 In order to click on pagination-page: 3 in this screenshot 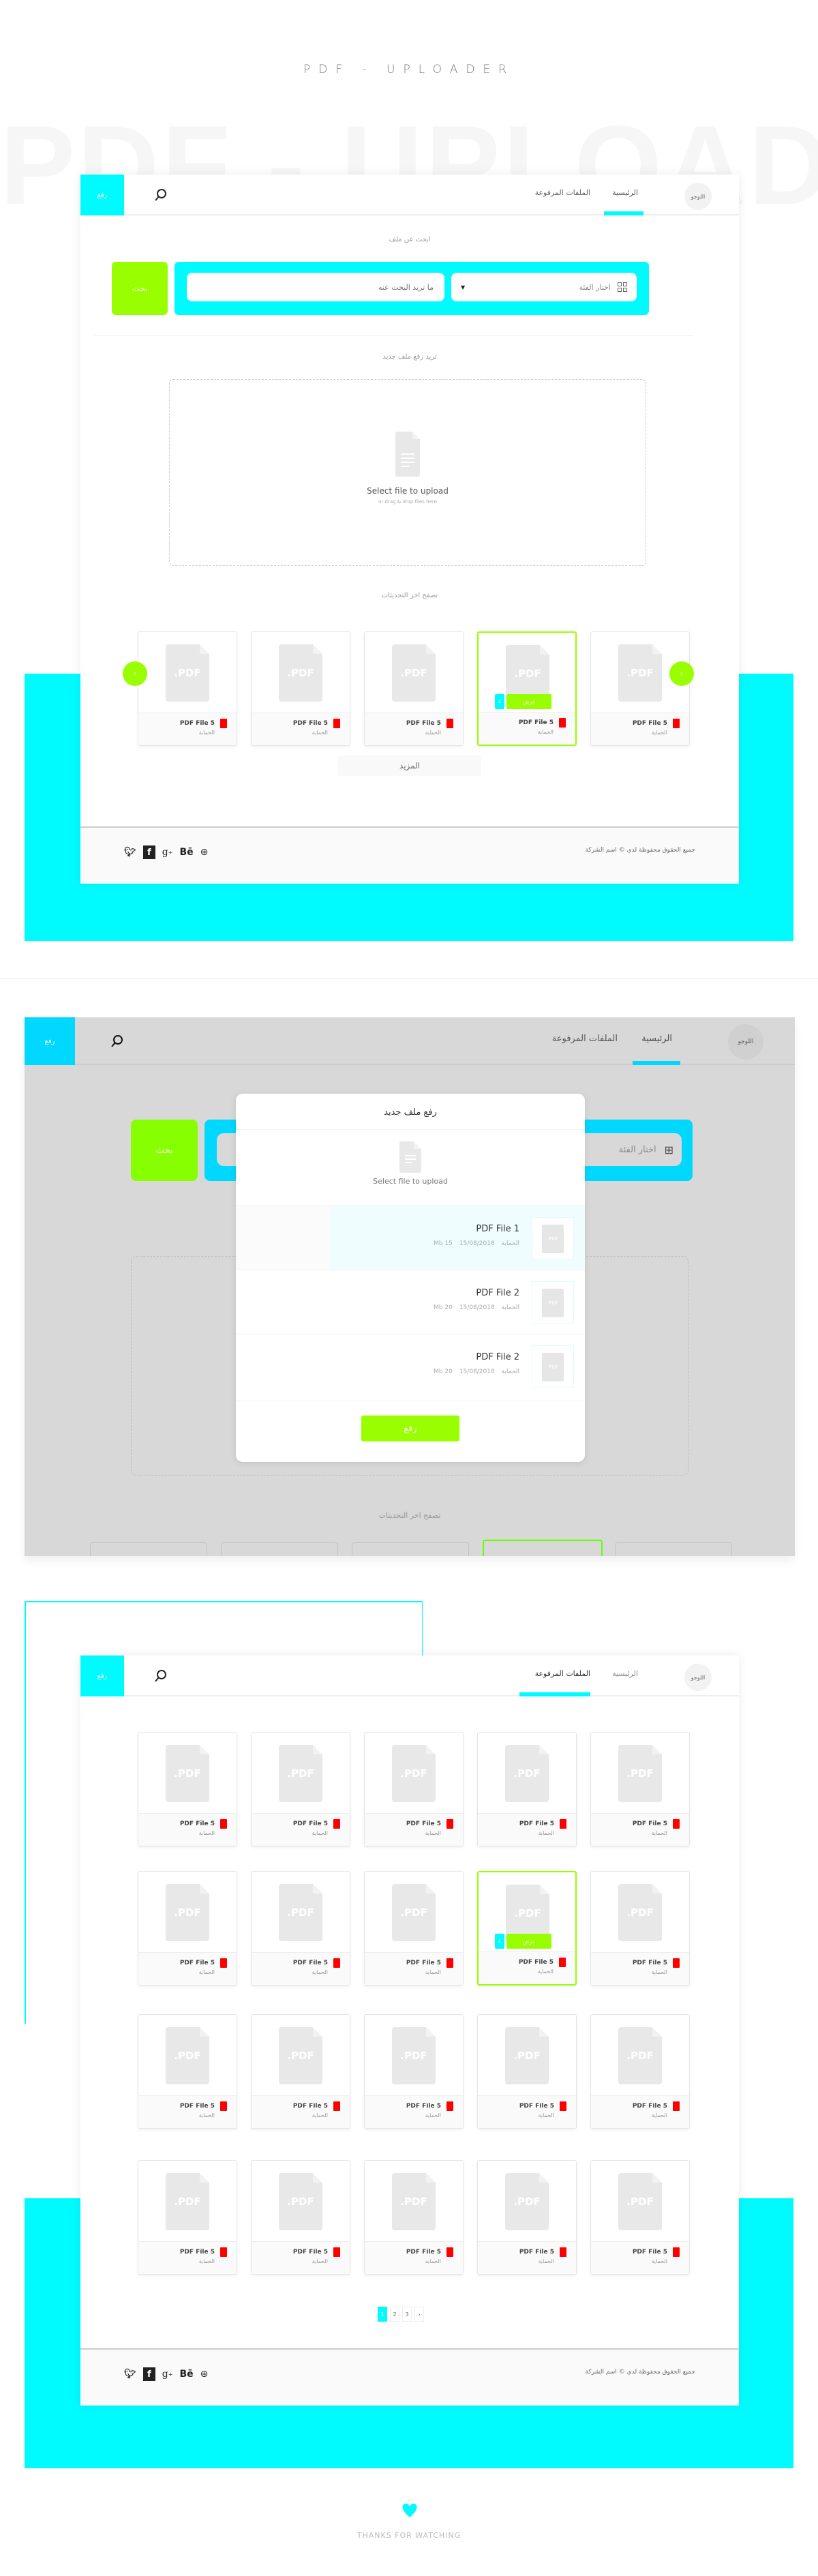, I will do `click(407, 2314)`.